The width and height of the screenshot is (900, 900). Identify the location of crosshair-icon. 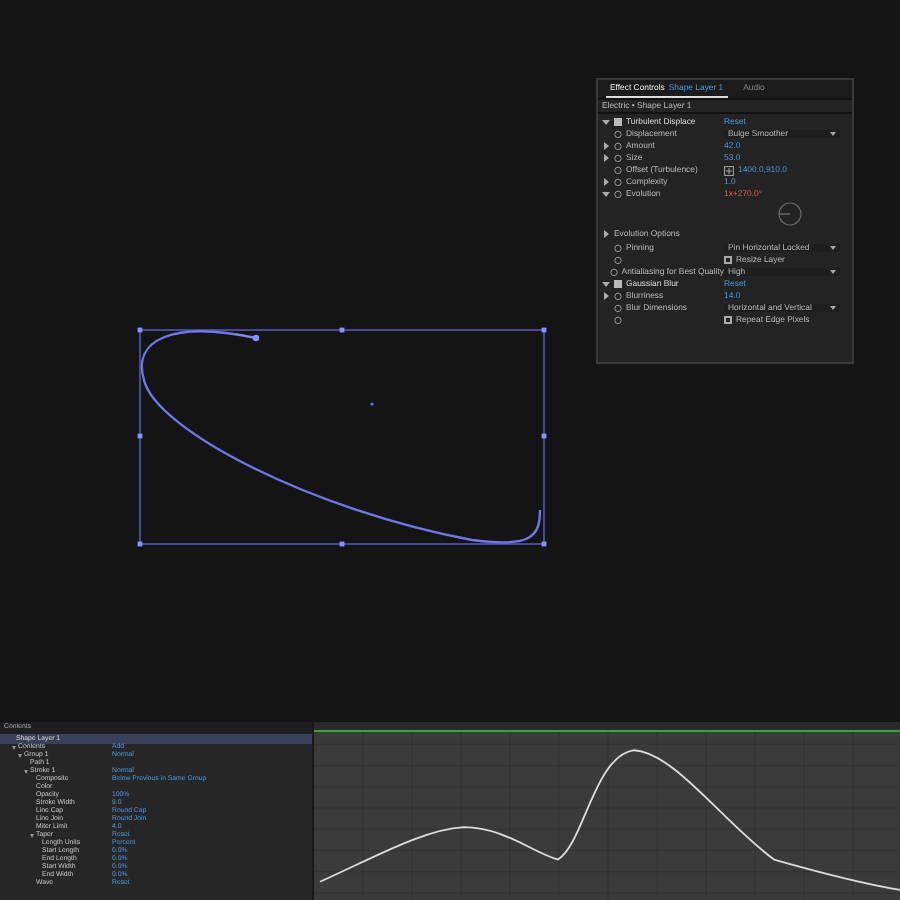
(729, 170).